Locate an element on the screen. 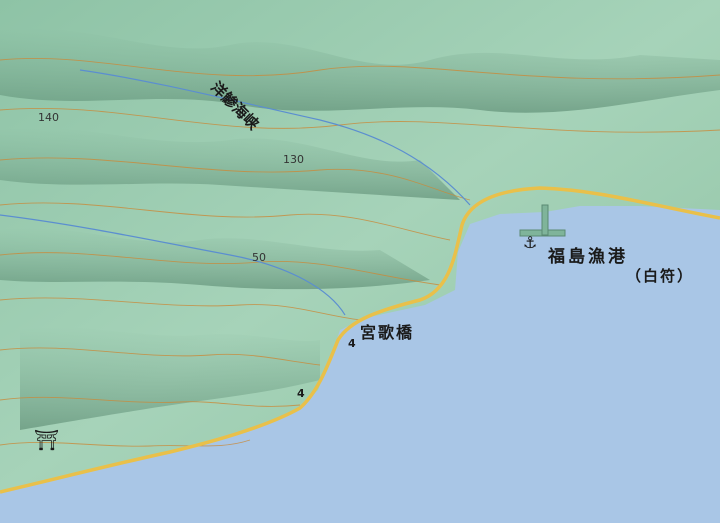  elevation-130-label: 130 is located at coordinates (293, 159).